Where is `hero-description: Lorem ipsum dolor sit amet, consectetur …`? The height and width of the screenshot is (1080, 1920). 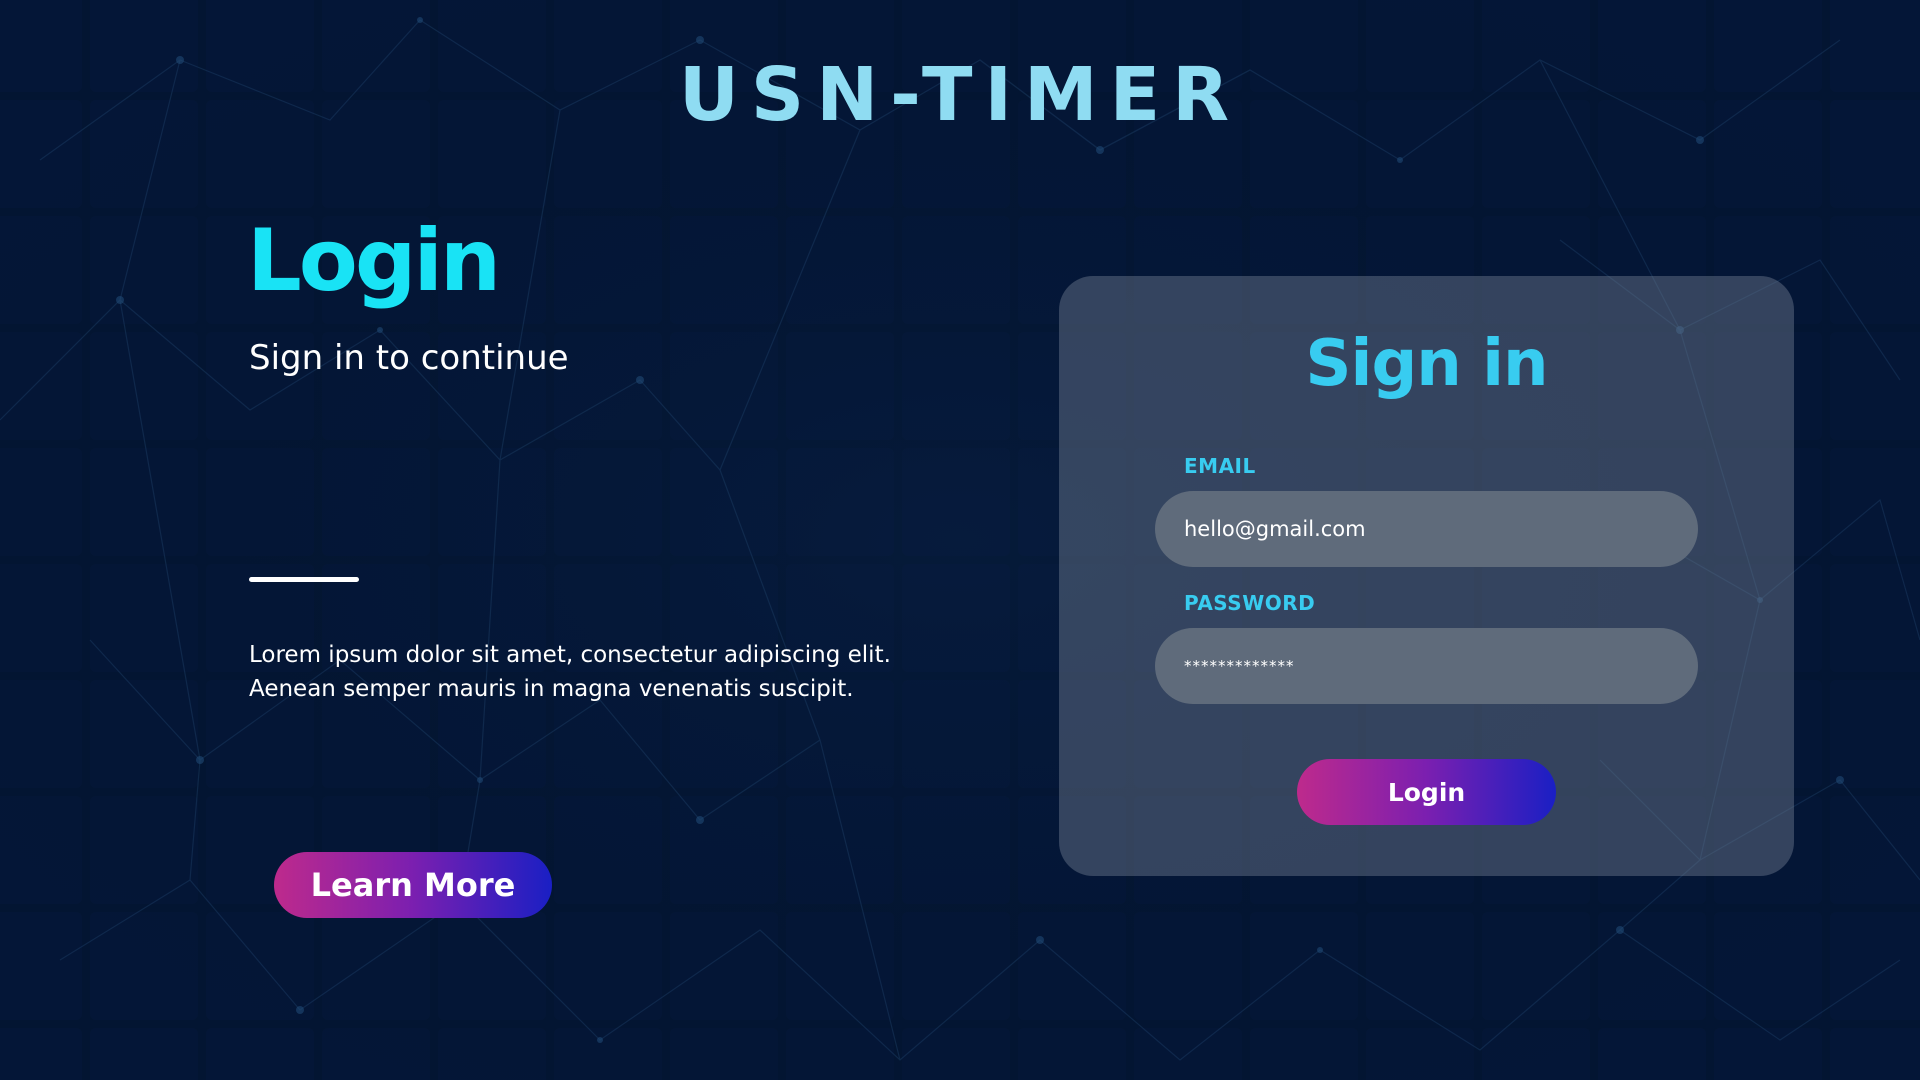 hero-description: Lorem ipsum dolor sit amet, consectetur … is located at coordinates (599, 672).